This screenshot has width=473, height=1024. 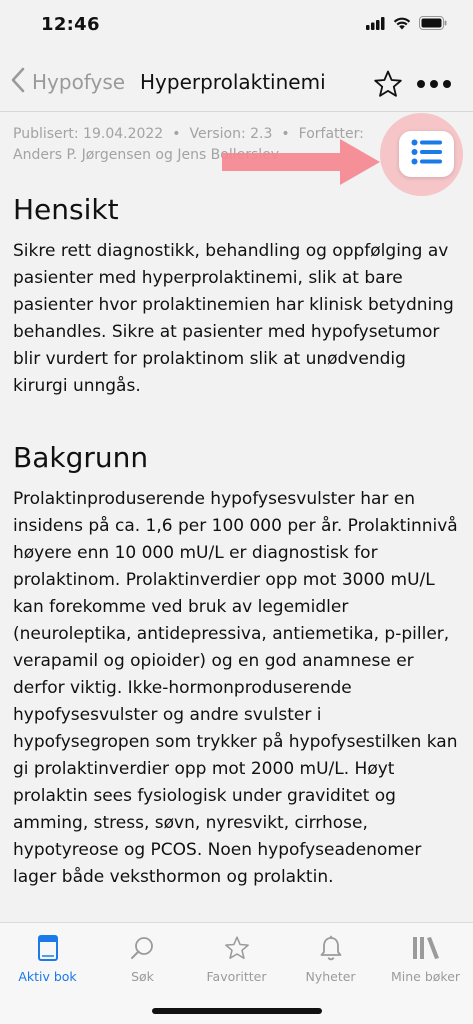 I want to click on back-label: Hypofyse, so click(x=79, y=82).